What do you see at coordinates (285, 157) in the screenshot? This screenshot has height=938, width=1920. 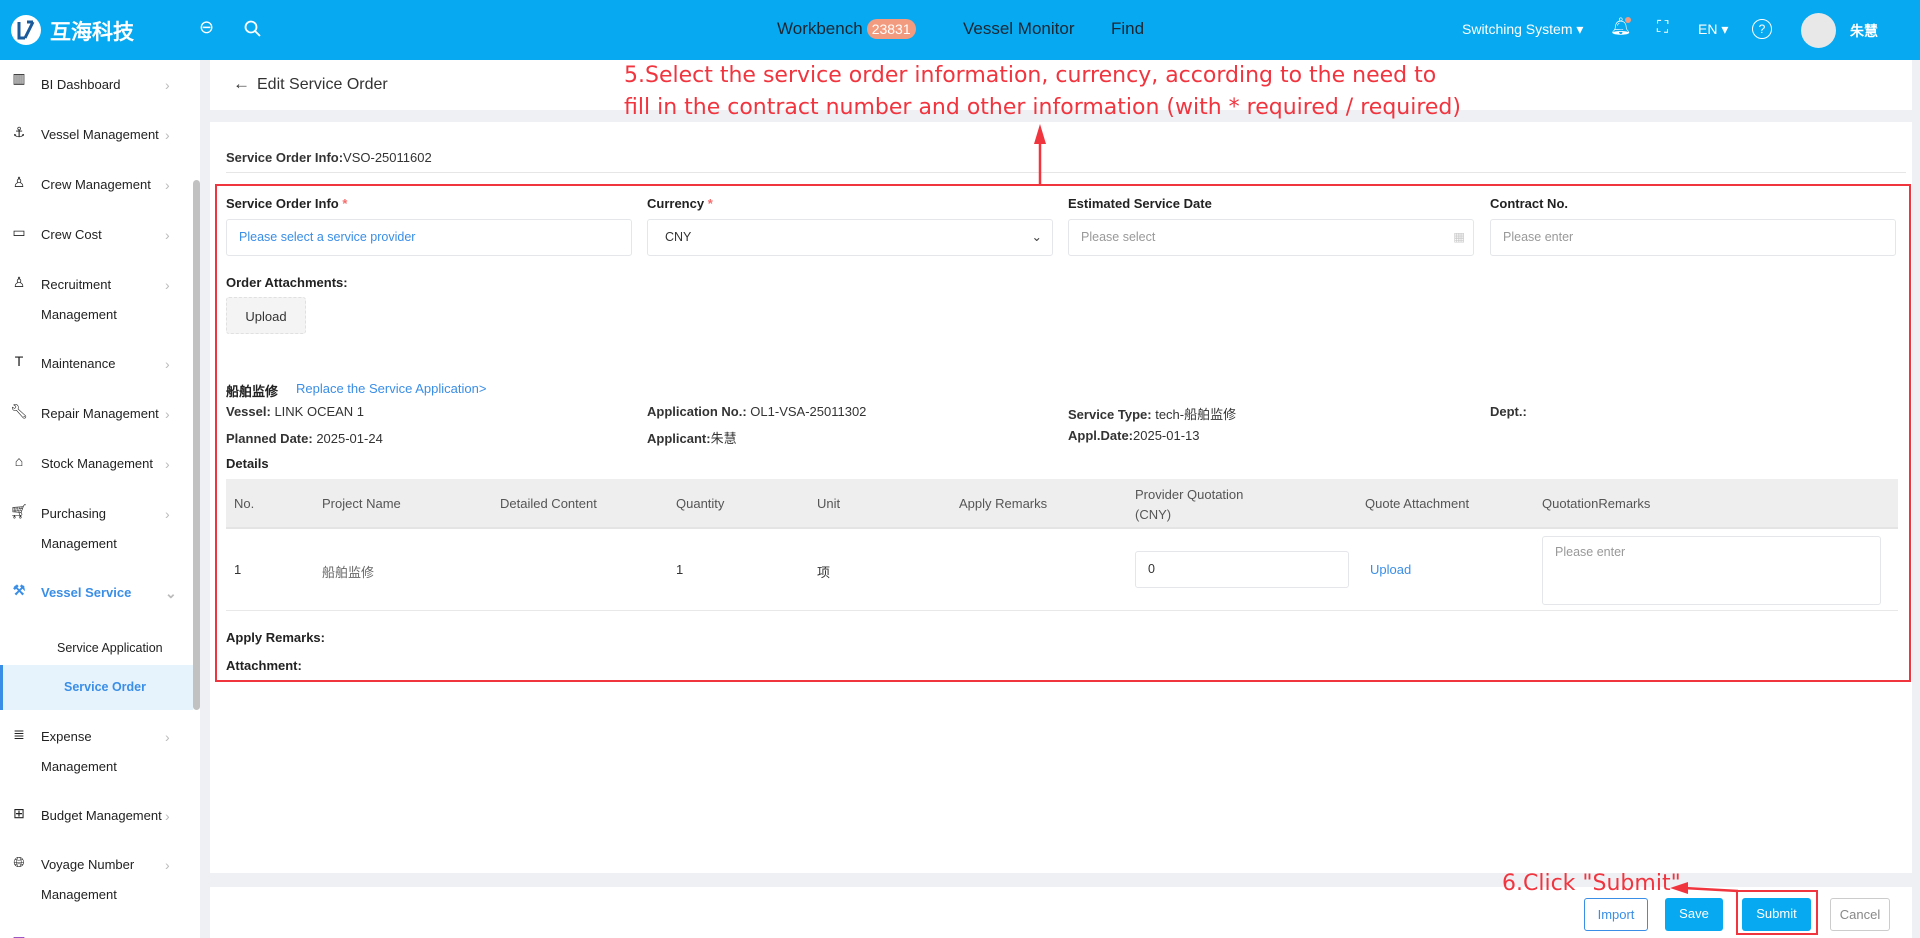 I see `order-info-label: Service Order Info:` at bounding box center [285, 157].